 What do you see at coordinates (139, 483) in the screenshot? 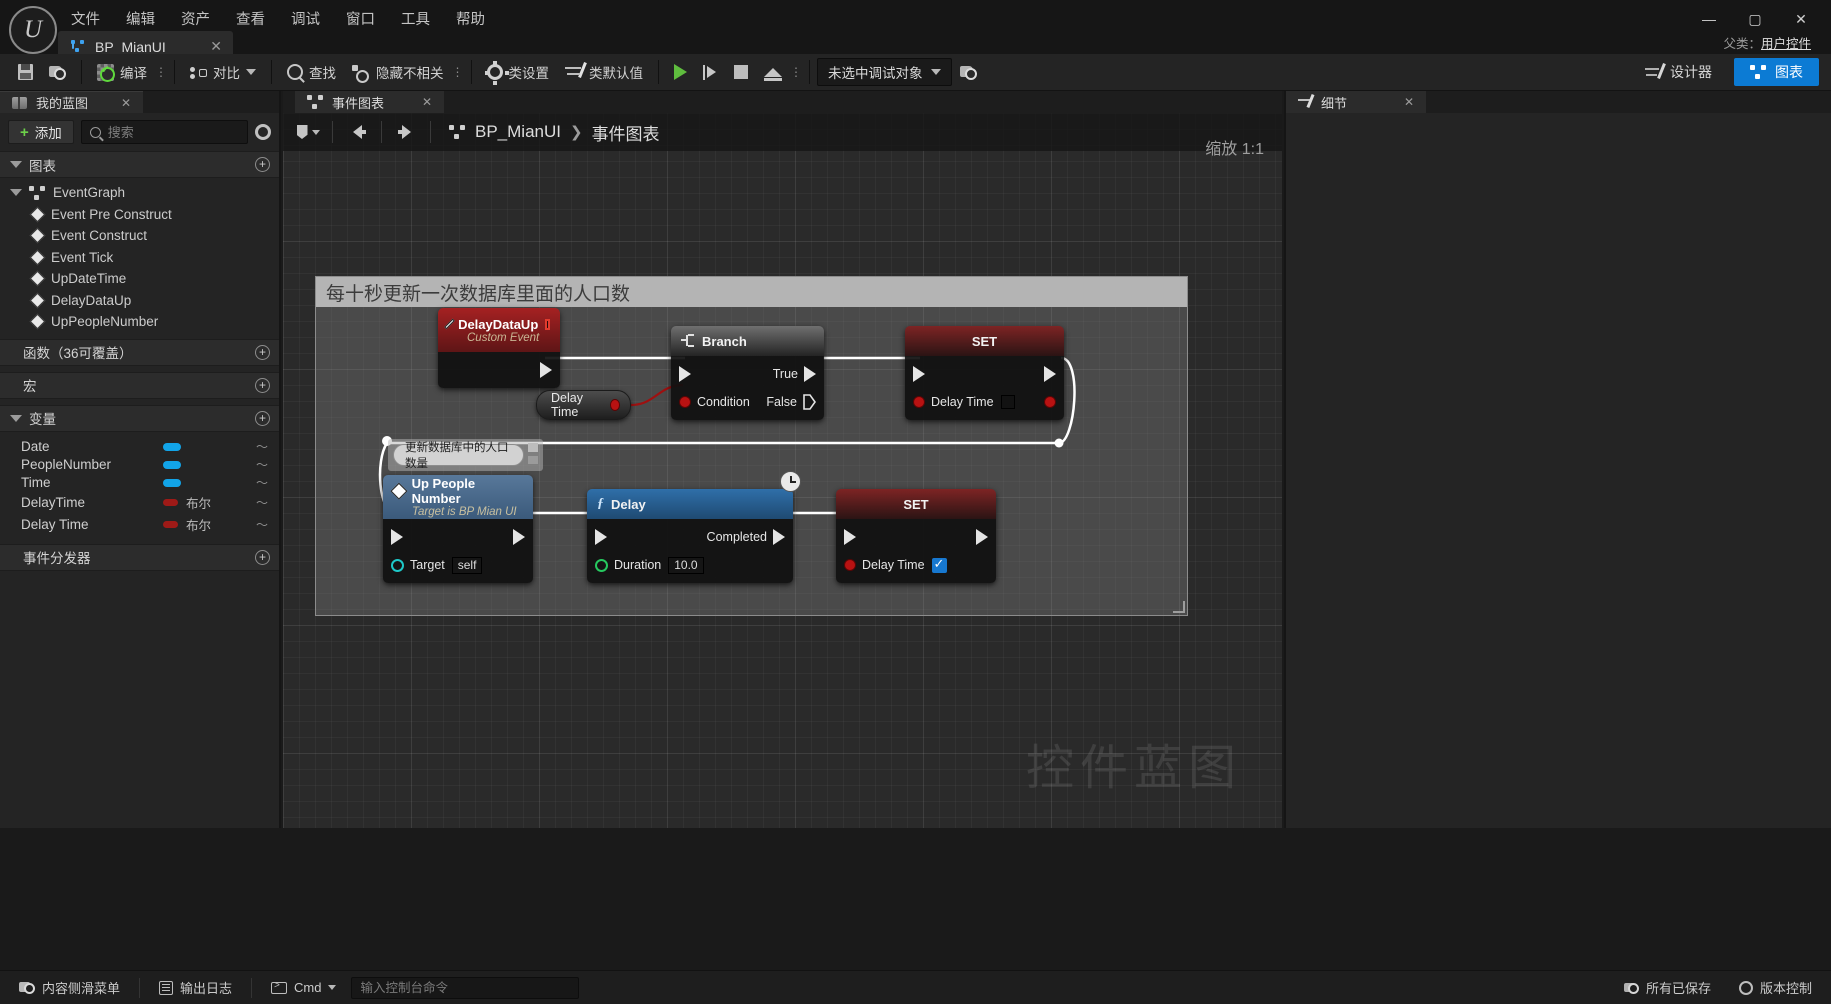
I see `variable-row-time: Time 〜` at bounding box center [139, 483].